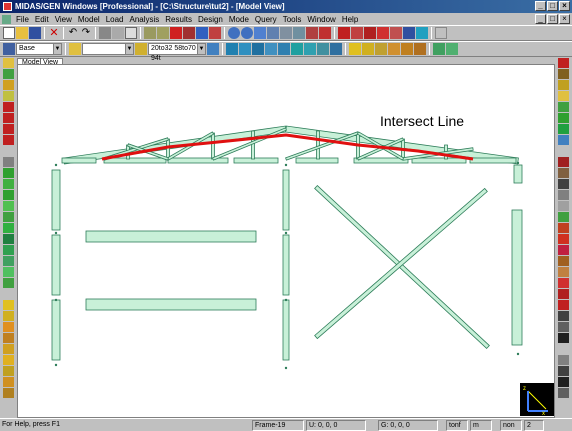 The height and width of the screenshot is (431, 572). I want to click on left-tool-17-icon, so click(8, 239).